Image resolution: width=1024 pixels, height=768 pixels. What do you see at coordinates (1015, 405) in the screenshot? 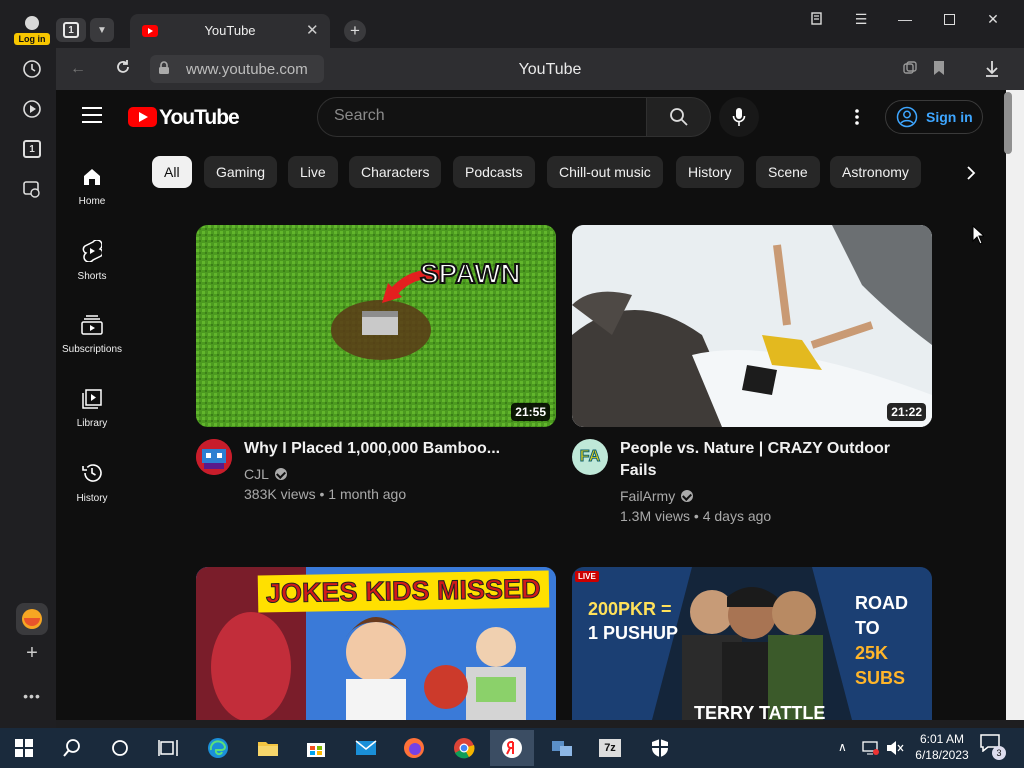
I see `scrollbar-track` at bounding box center [1015, 405].